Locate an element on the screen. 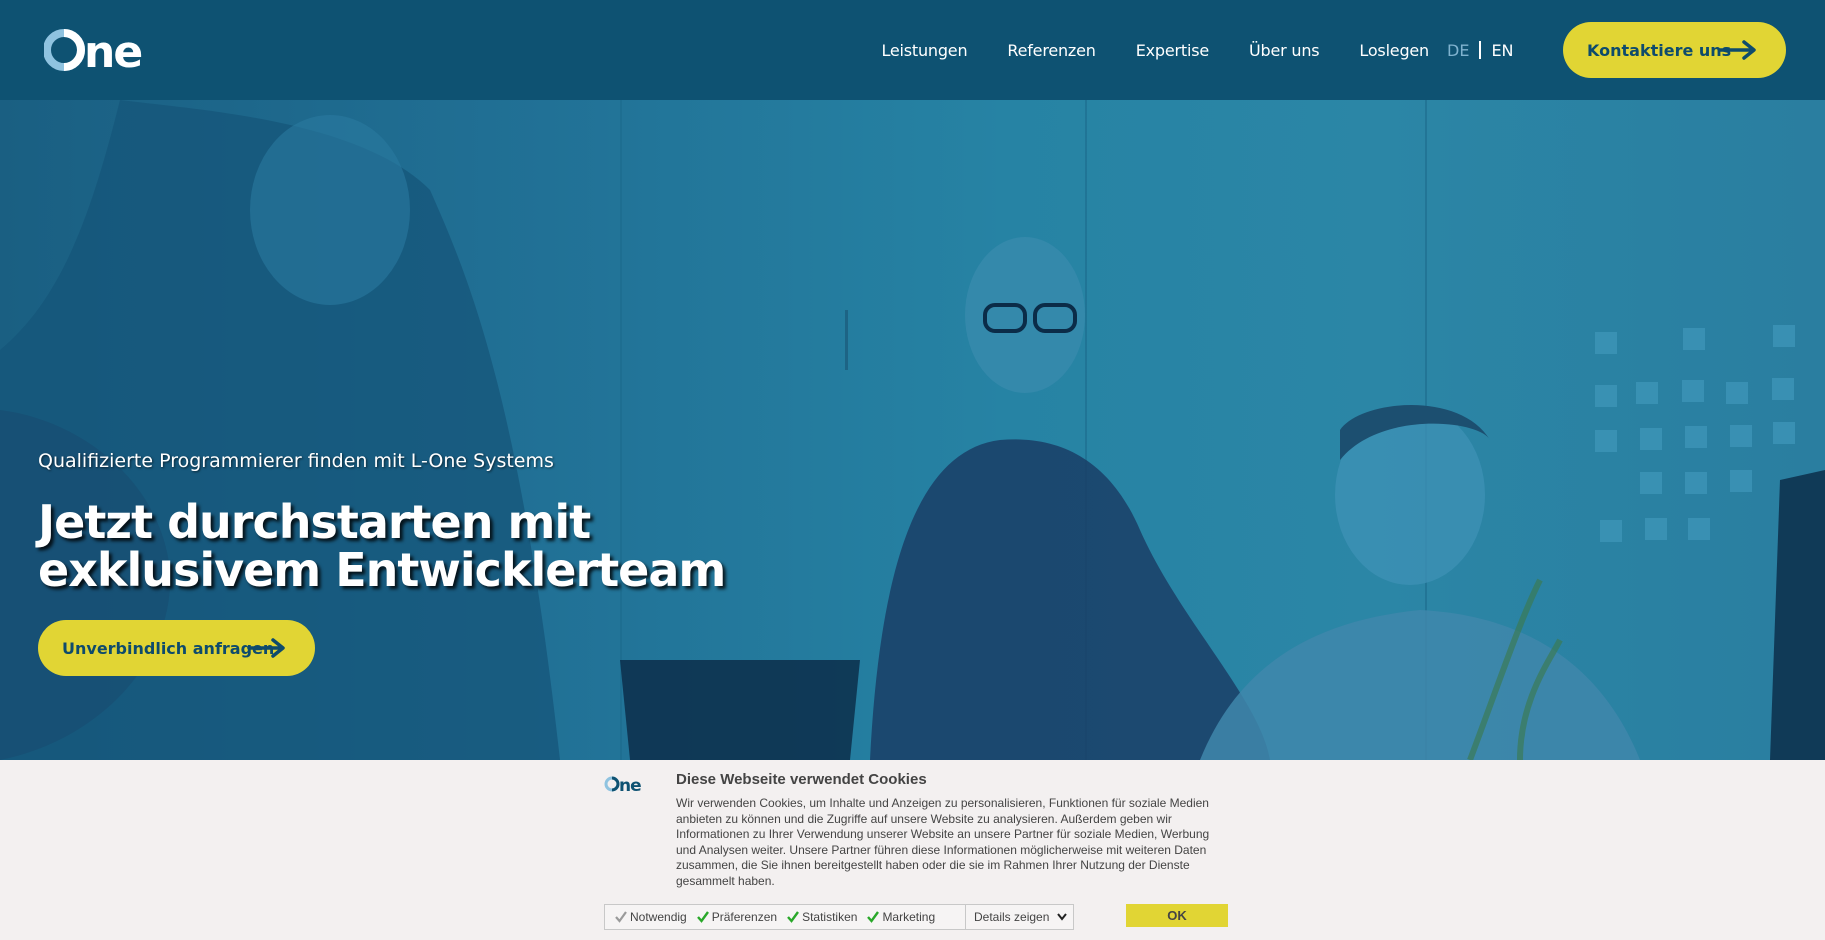  contact-button: Kontaktiere uns is located at coordinates (1674, 50).